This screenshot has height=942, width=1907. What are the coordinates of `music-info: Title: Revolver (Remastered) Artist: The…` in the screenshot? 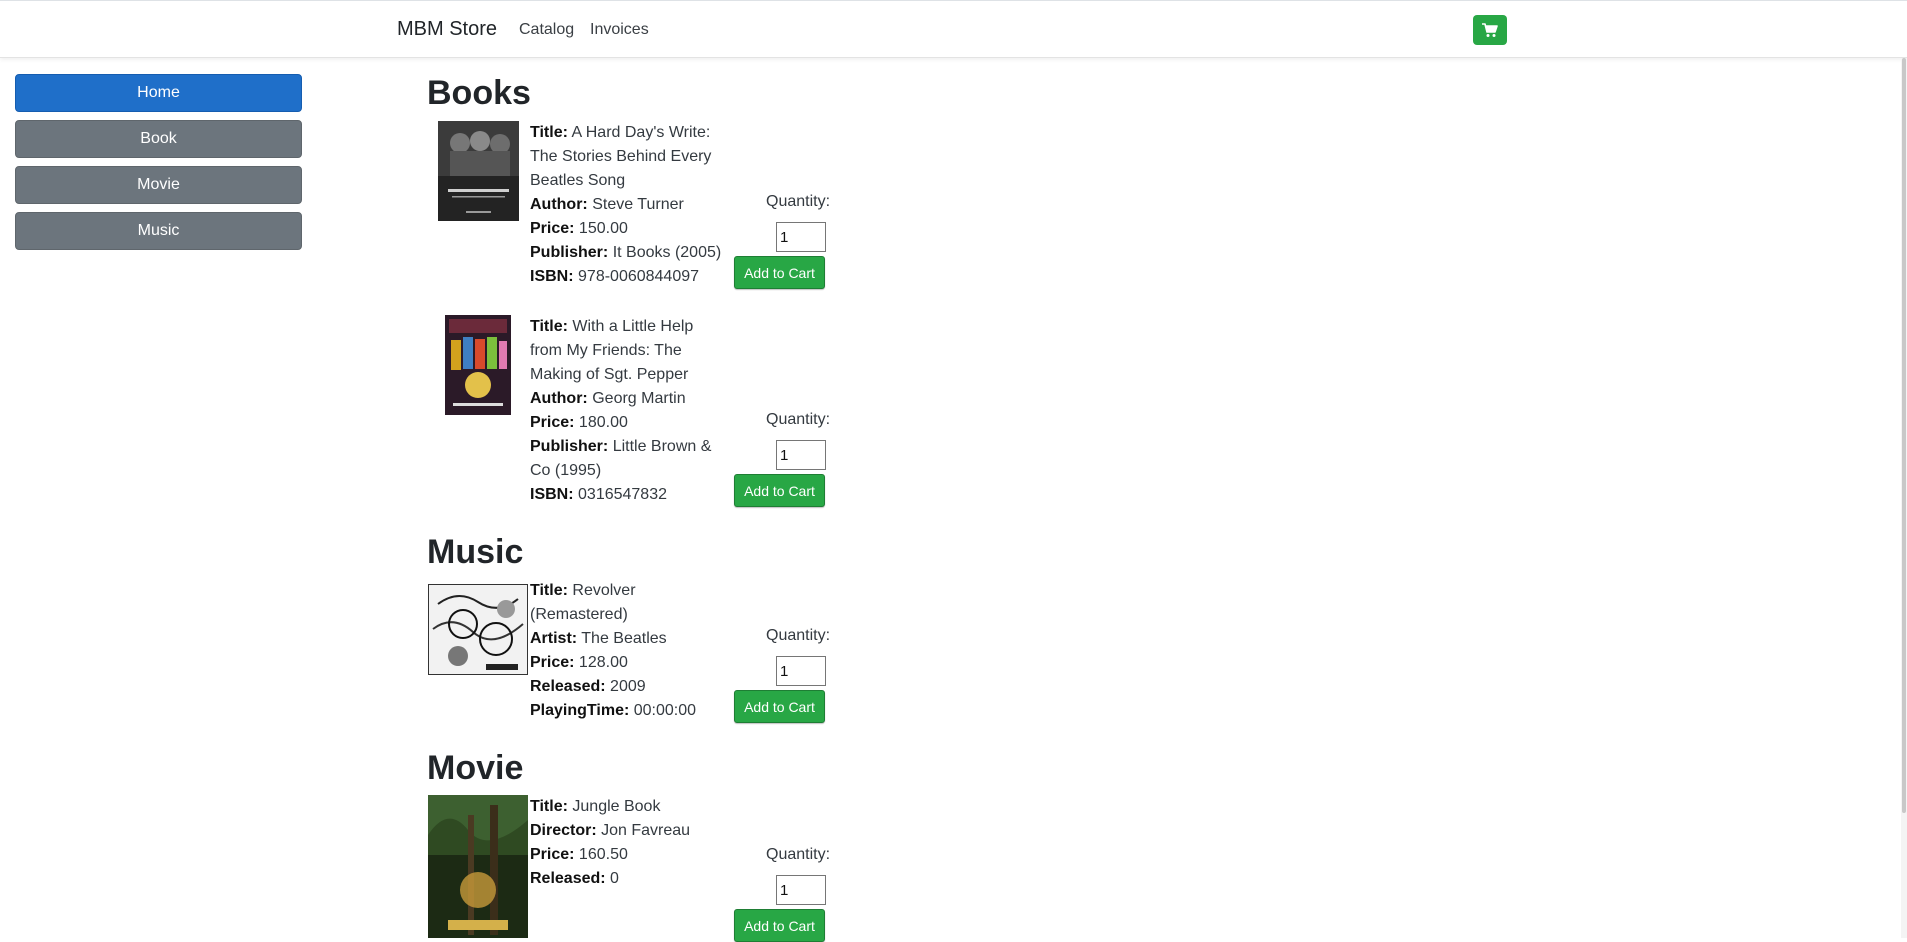 It's located at (613, 651).